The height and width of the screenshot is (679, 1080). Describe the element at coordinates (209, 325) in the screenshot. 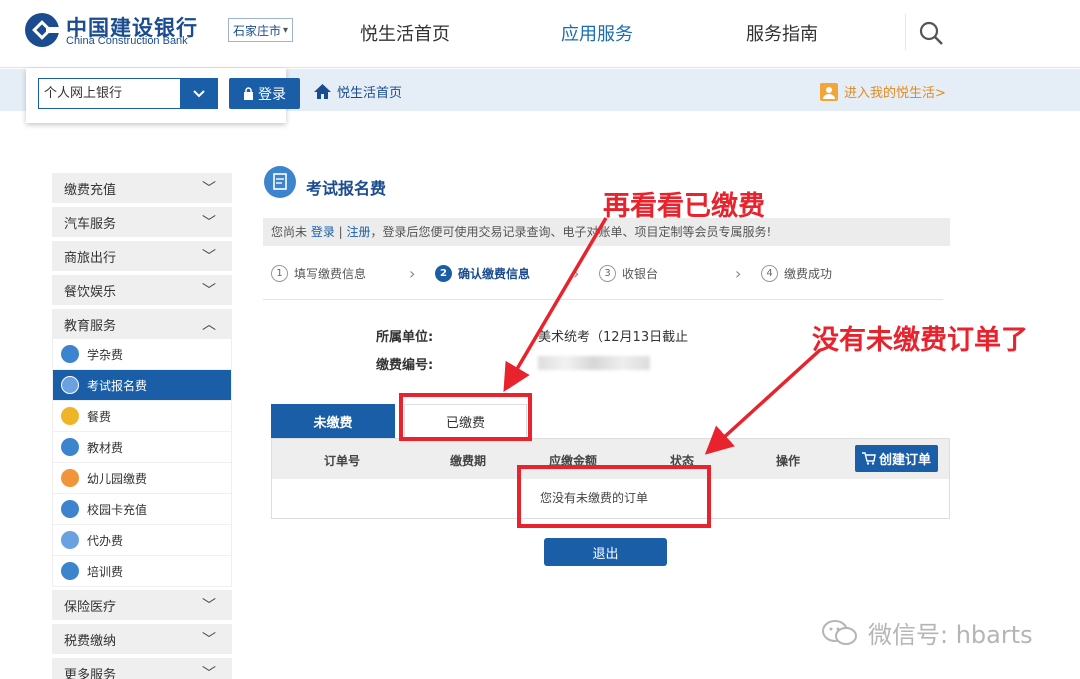

I see `chevron-up-icon: ︿` at that location.